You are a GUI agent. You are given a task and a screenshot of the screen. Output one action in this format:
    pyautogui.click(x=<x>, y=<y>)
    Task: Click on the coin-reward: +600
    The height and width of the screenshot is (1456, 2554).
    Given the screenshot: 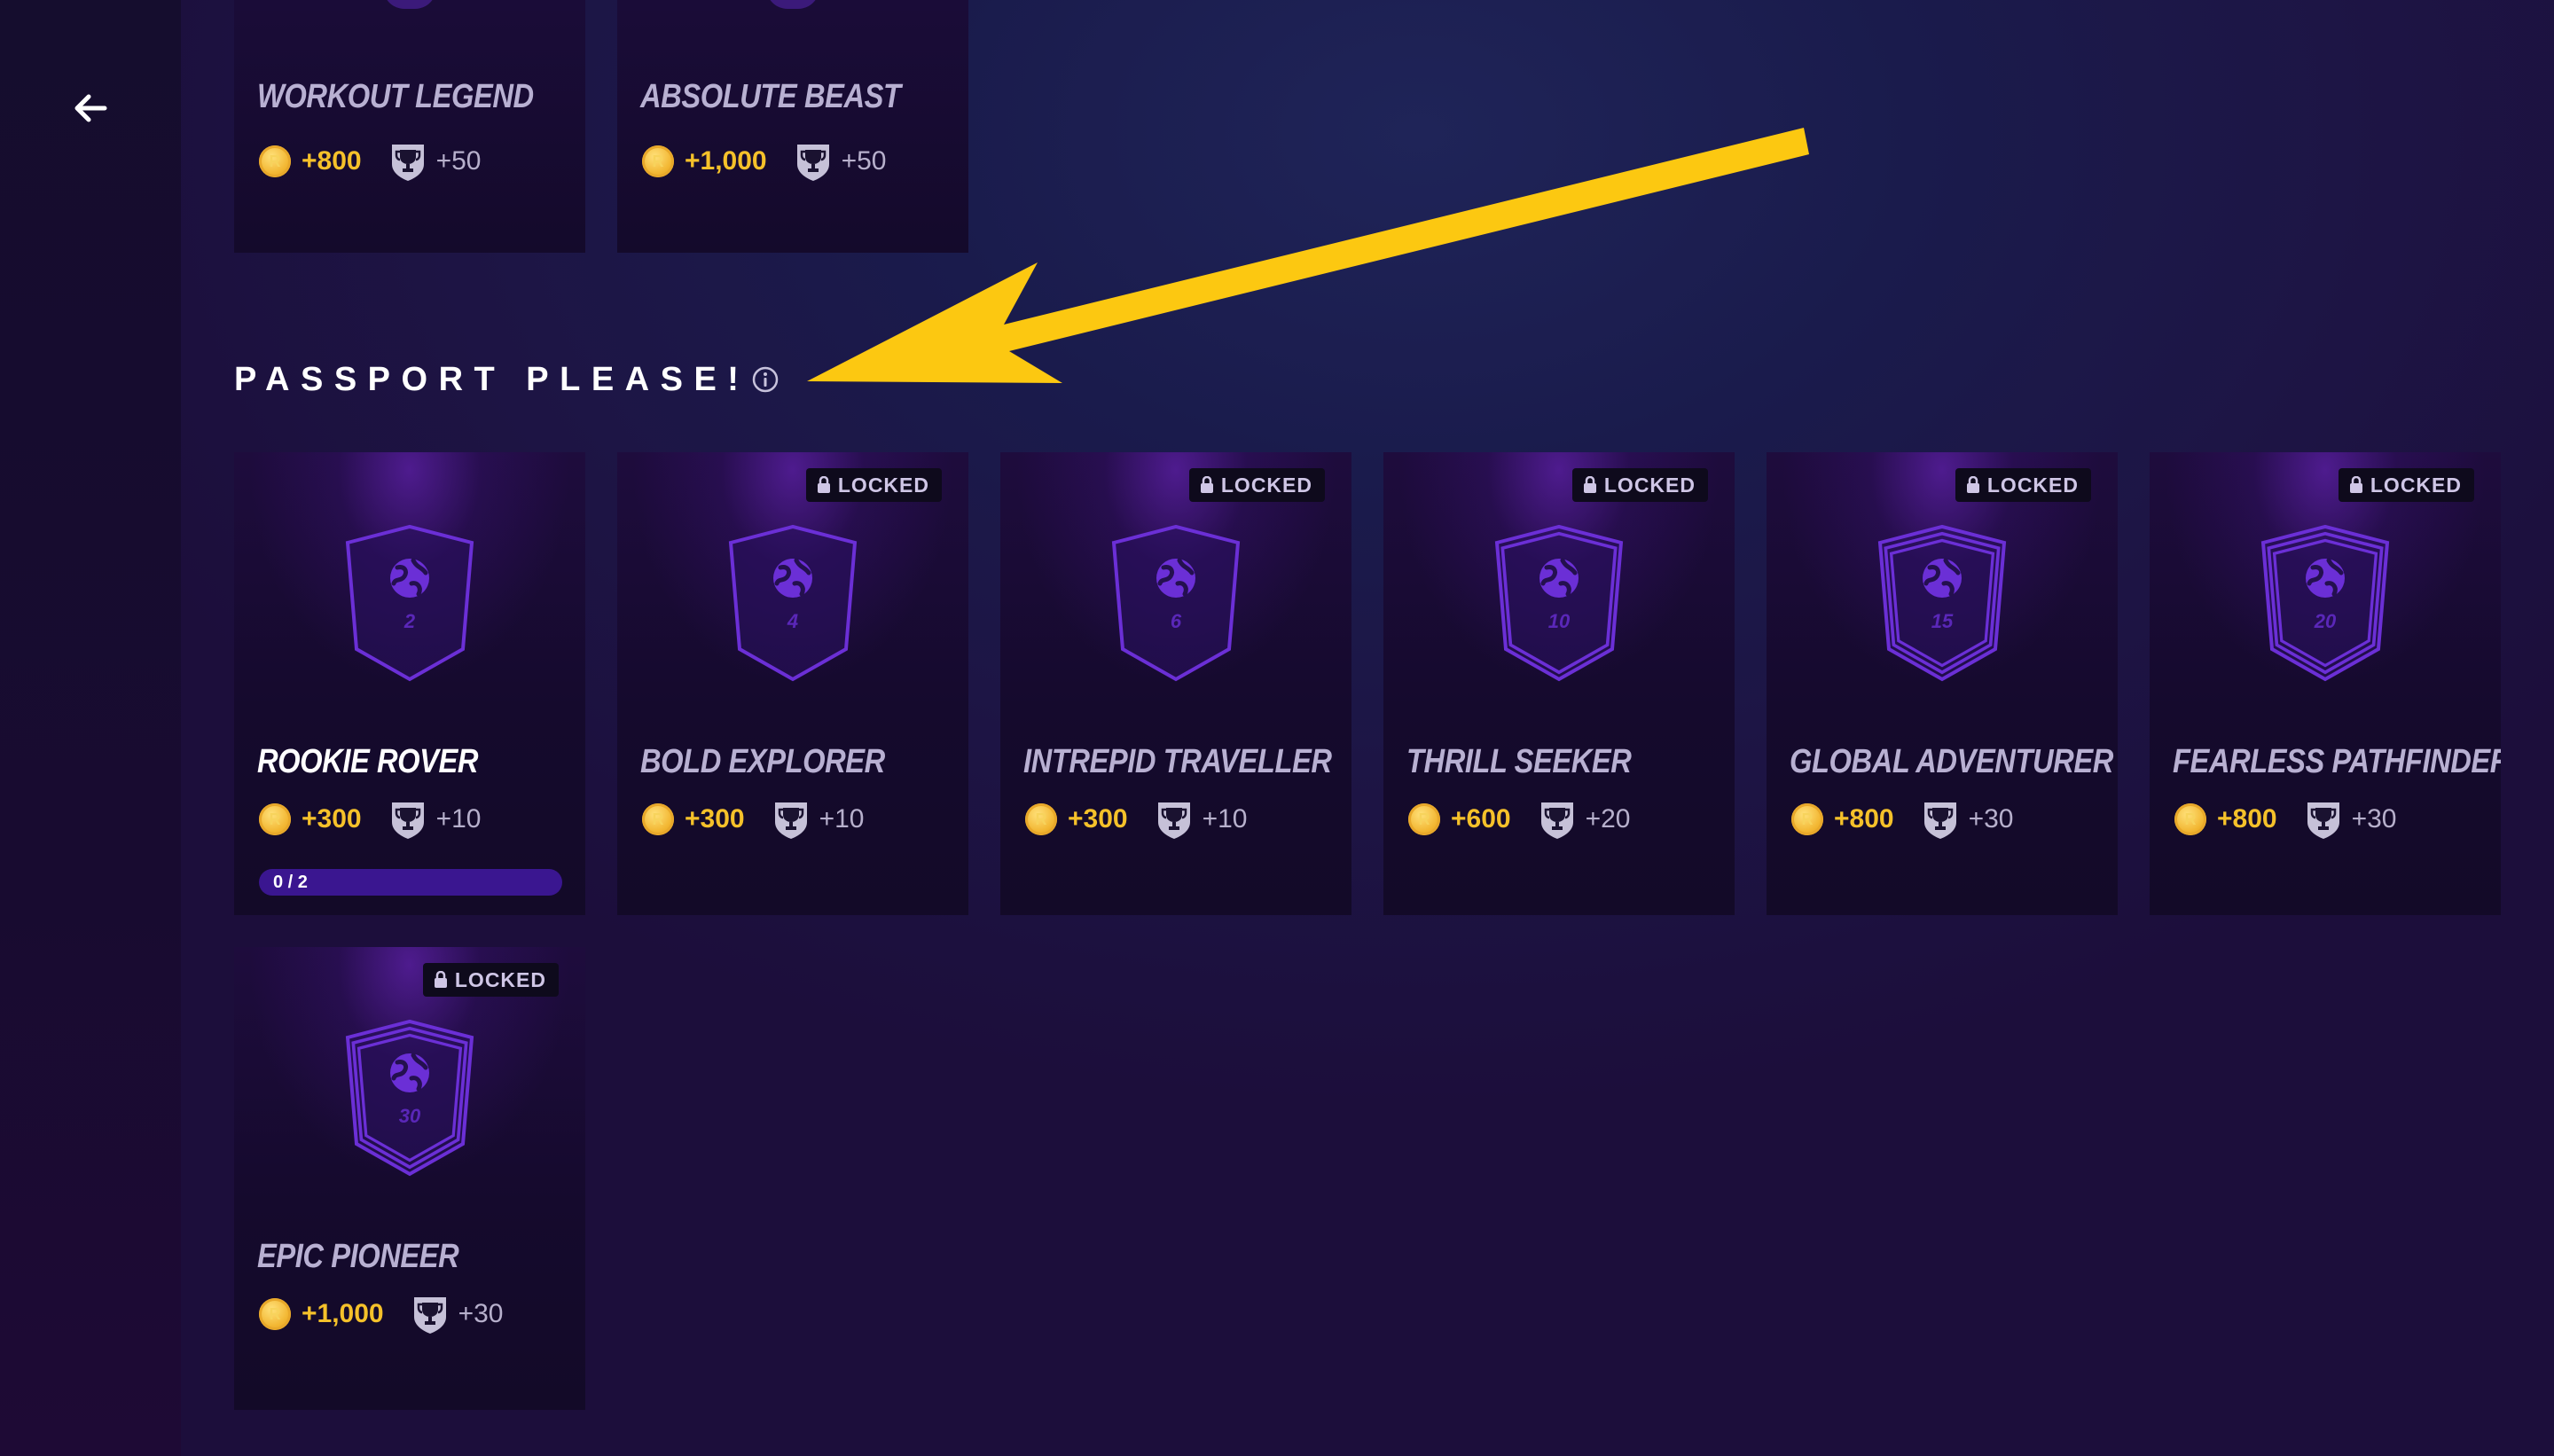 What is the action you would take?
    pyautogui.click(x=1481, y=819)
    